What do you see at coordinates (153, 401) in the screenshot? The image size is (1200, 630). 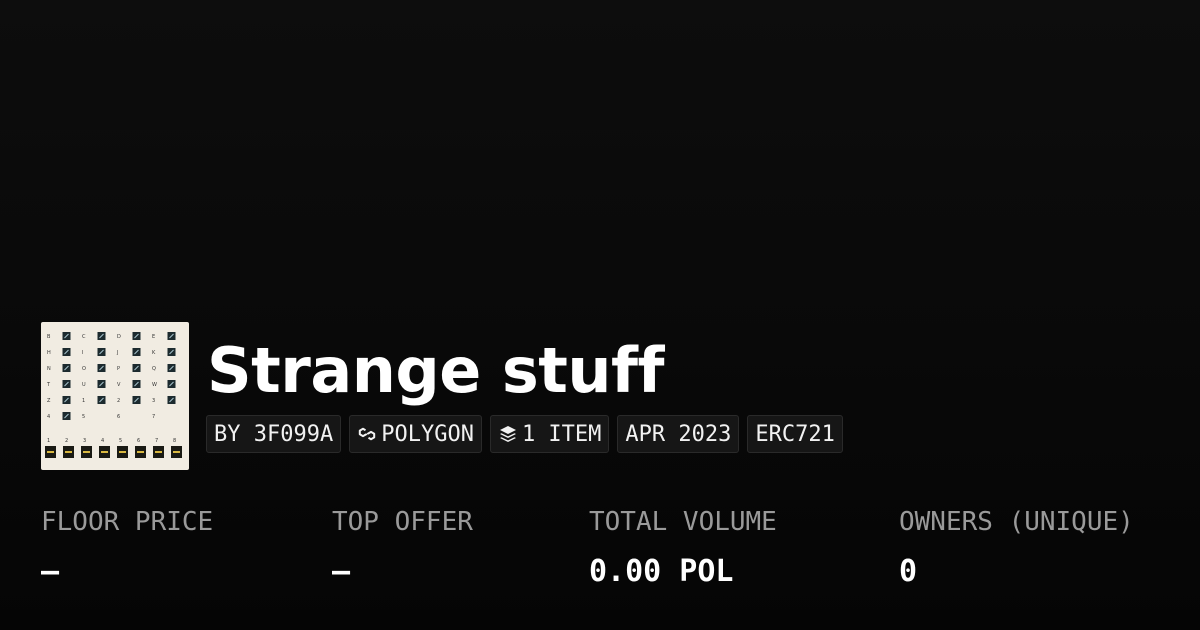 I see `glyph-letter: 3` at bounding box center [153, 401].